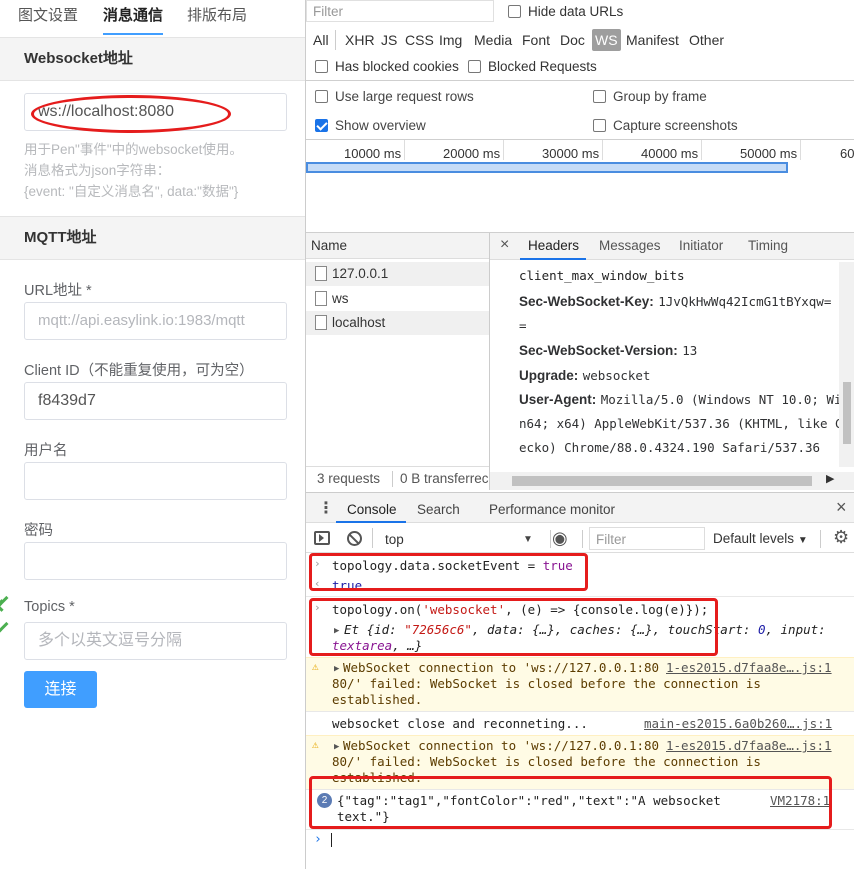 Image resolution: width=854 pixels, height=869 pixels. Describe the element at coordinates (394, 539) in the screenshot. I see `context-selector: top` at that location.